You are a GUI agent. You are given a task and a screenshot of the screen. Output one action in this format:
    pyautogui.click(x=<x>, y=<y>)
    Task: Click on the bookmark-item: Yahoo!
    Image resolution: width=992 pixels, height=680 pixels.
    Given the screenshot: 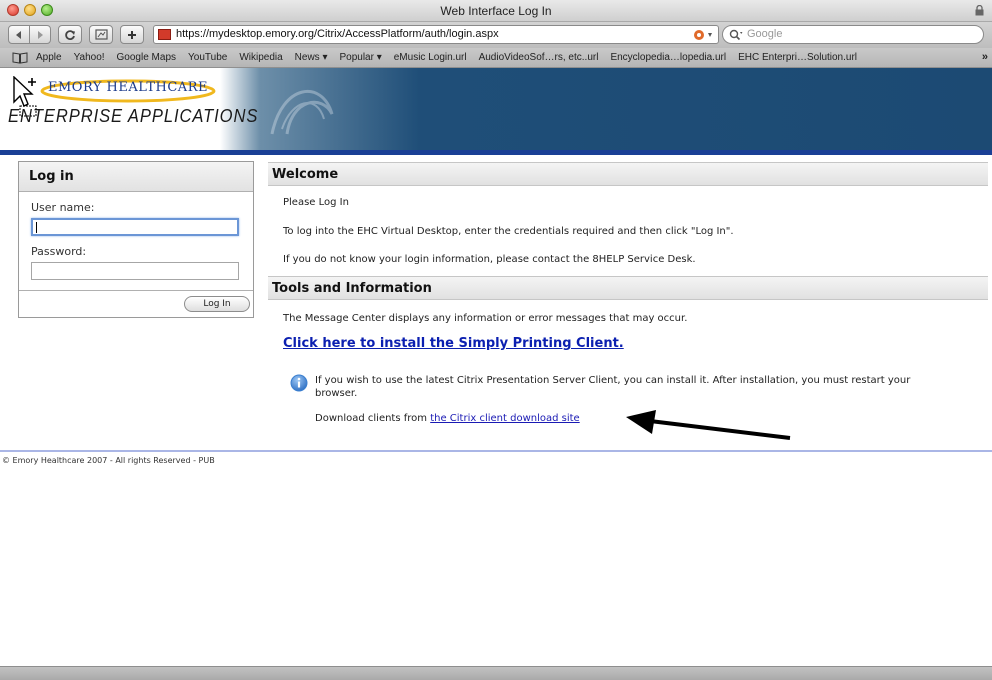 What is the action you would take?
    pyautogui.click(x=89, y=57)
    